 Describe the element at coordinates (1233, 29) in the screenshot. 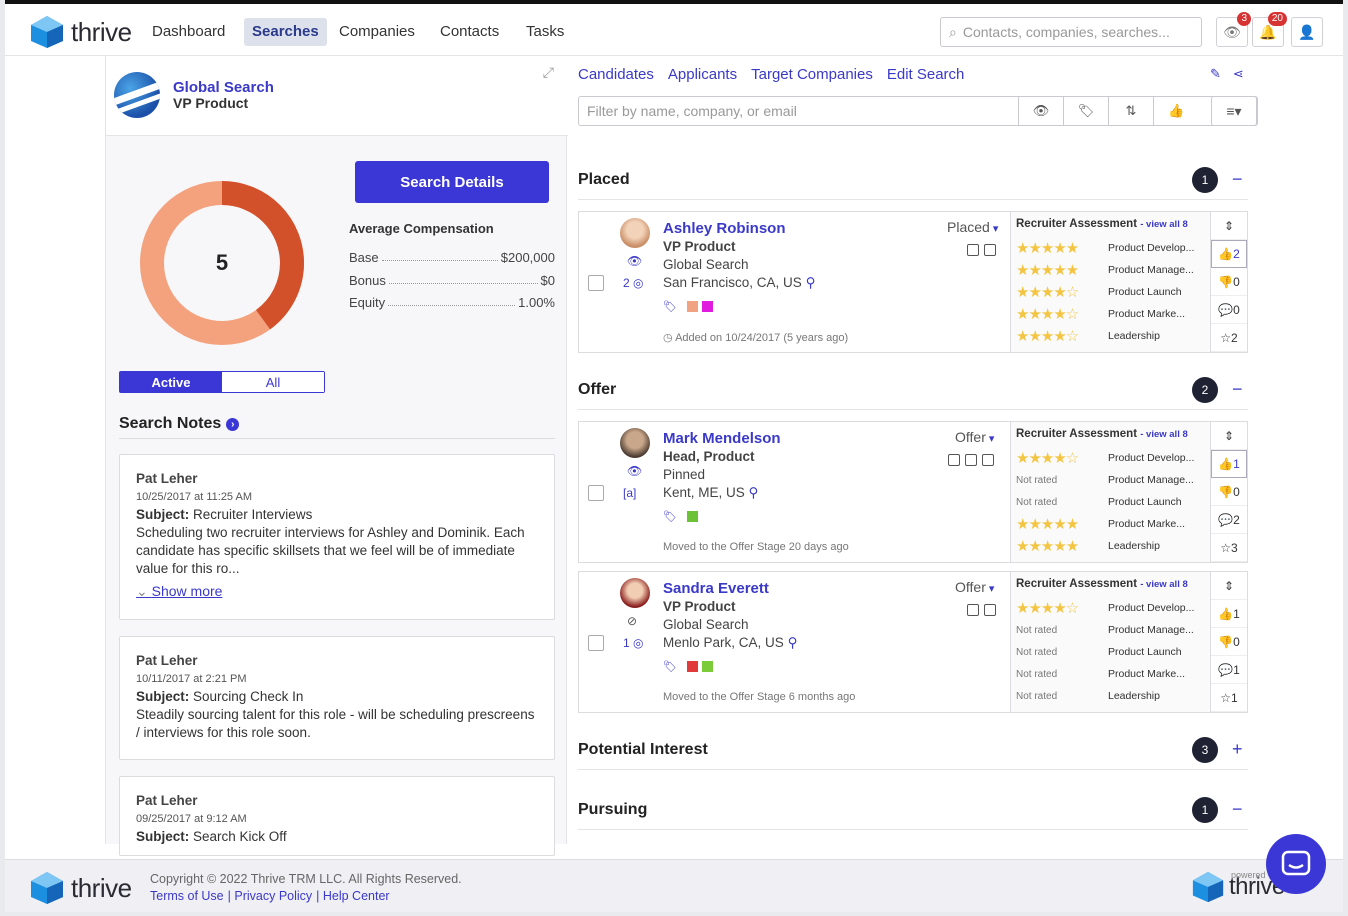

I see `watch-button: 👁 3` at that location.